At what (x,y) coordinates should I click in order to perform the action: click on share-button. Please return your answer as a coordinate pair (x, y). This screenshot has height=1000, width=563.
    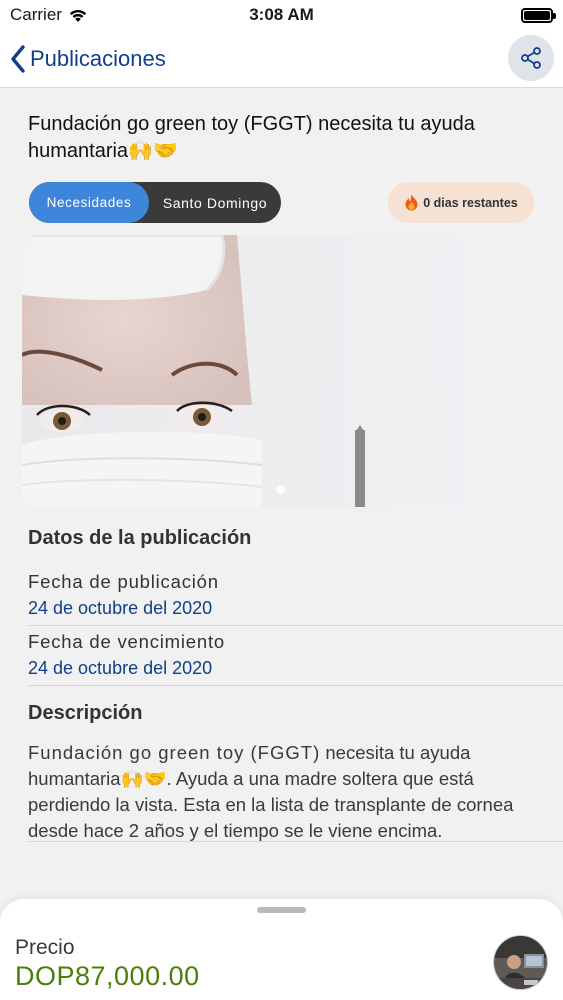
    Looking at the image, I should click on (531, 58).